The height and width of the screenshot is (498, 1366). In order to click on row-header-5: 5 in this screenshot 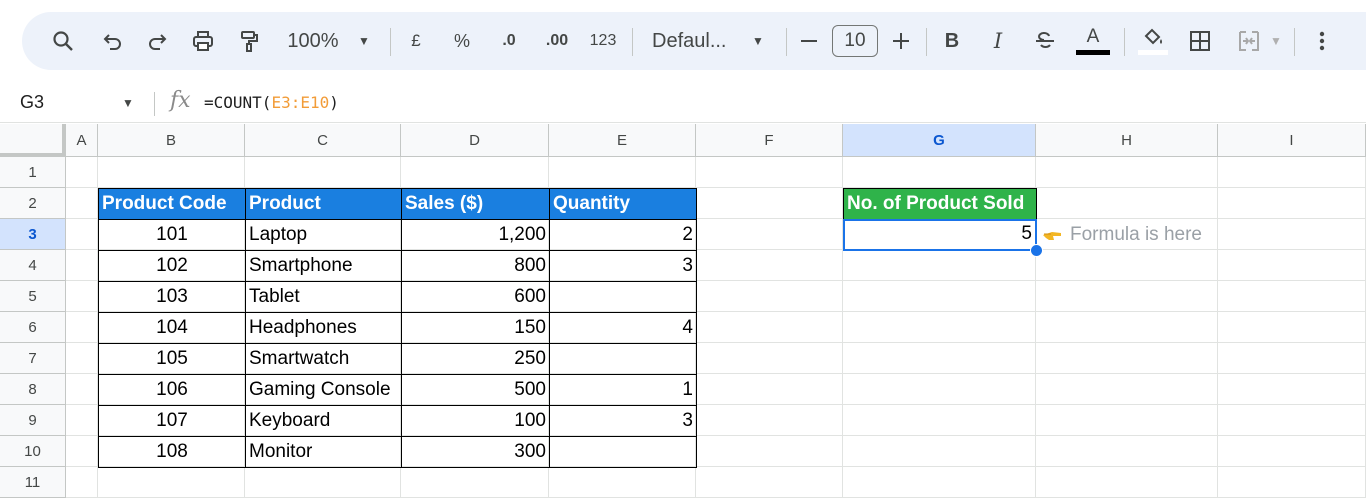, I will do `click(33, 296)`.